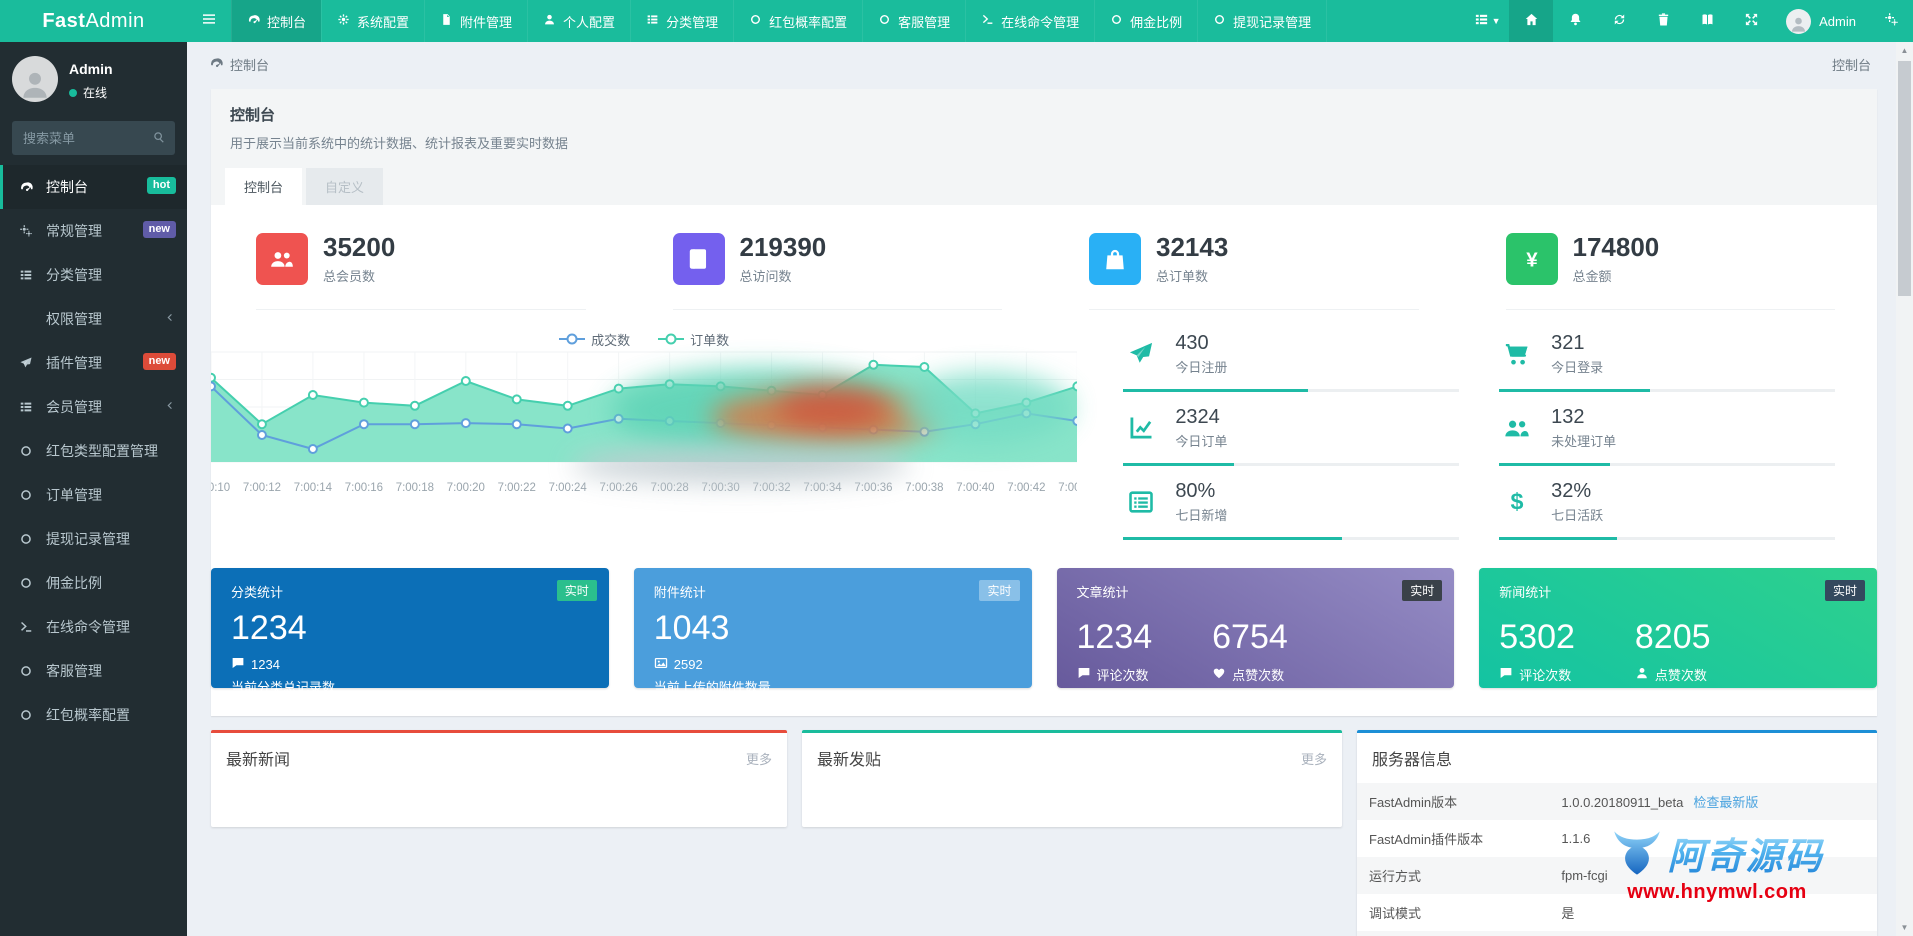  Describe the element at coordinates (721, 488) in the screenshot. I see `svg-text: 7:00:30` at that location.